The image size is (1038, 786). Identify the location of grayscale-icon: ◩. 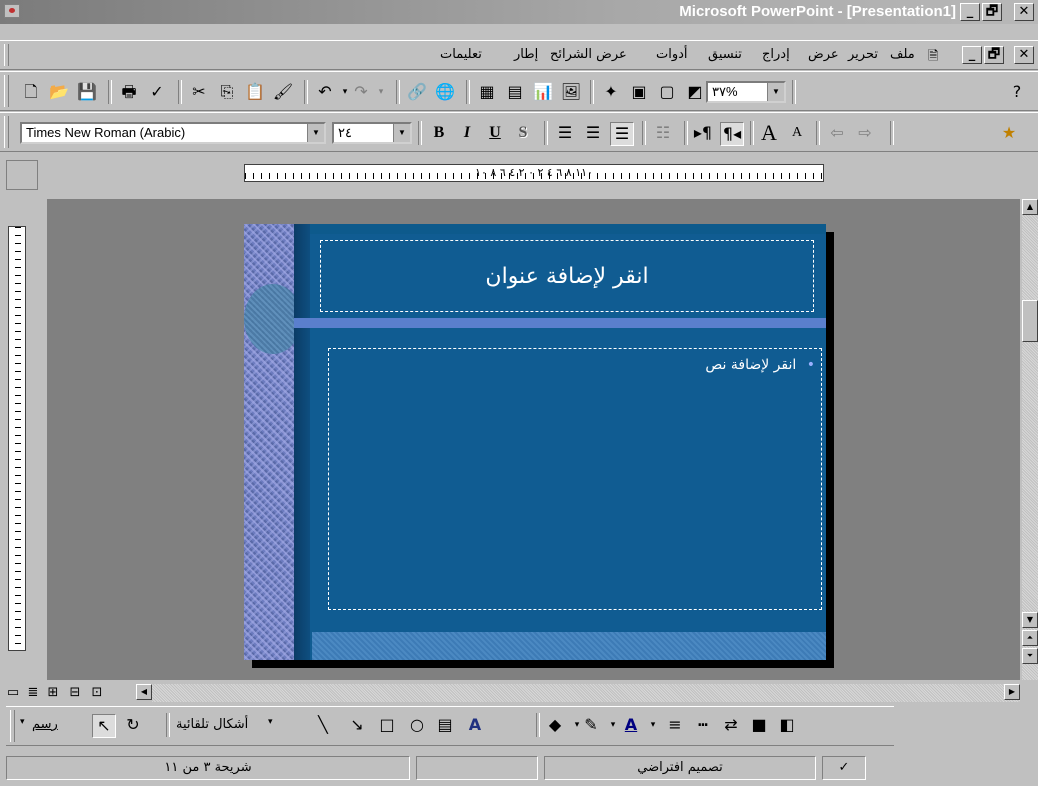
(695, 92).